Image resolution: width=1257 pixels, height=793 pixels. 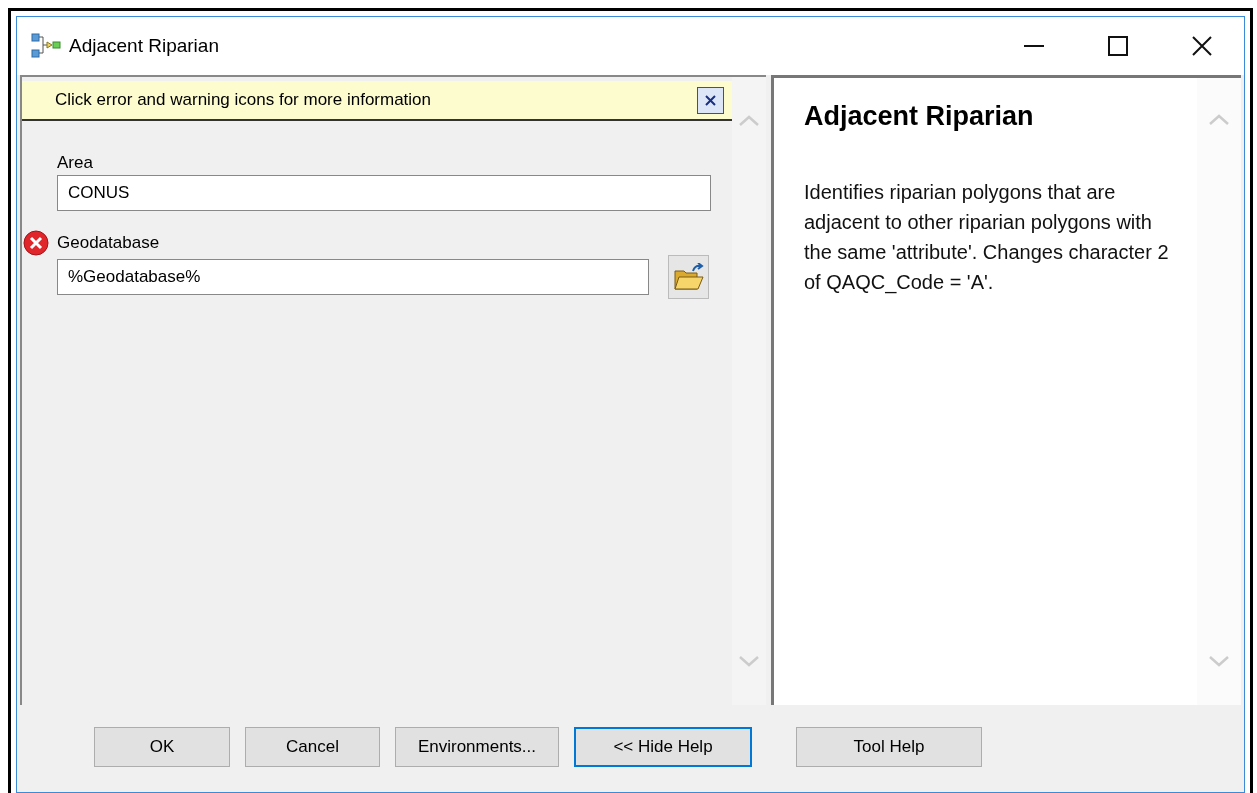 I want to click on model-icon, so click(x=46, y=46).